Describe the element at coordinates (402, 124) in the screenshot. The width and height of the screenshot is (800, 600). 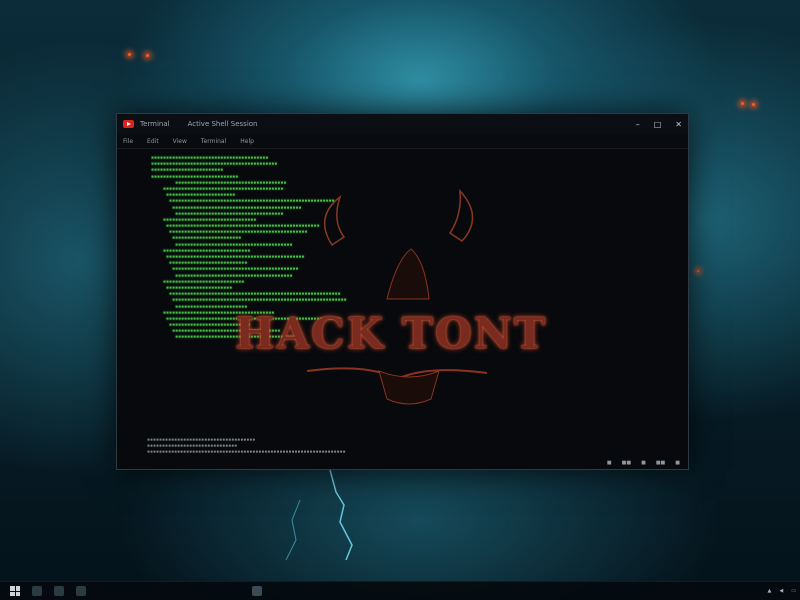
I see `window-titlebar: Terminal Active Shell Session – □ ✕` at that location.